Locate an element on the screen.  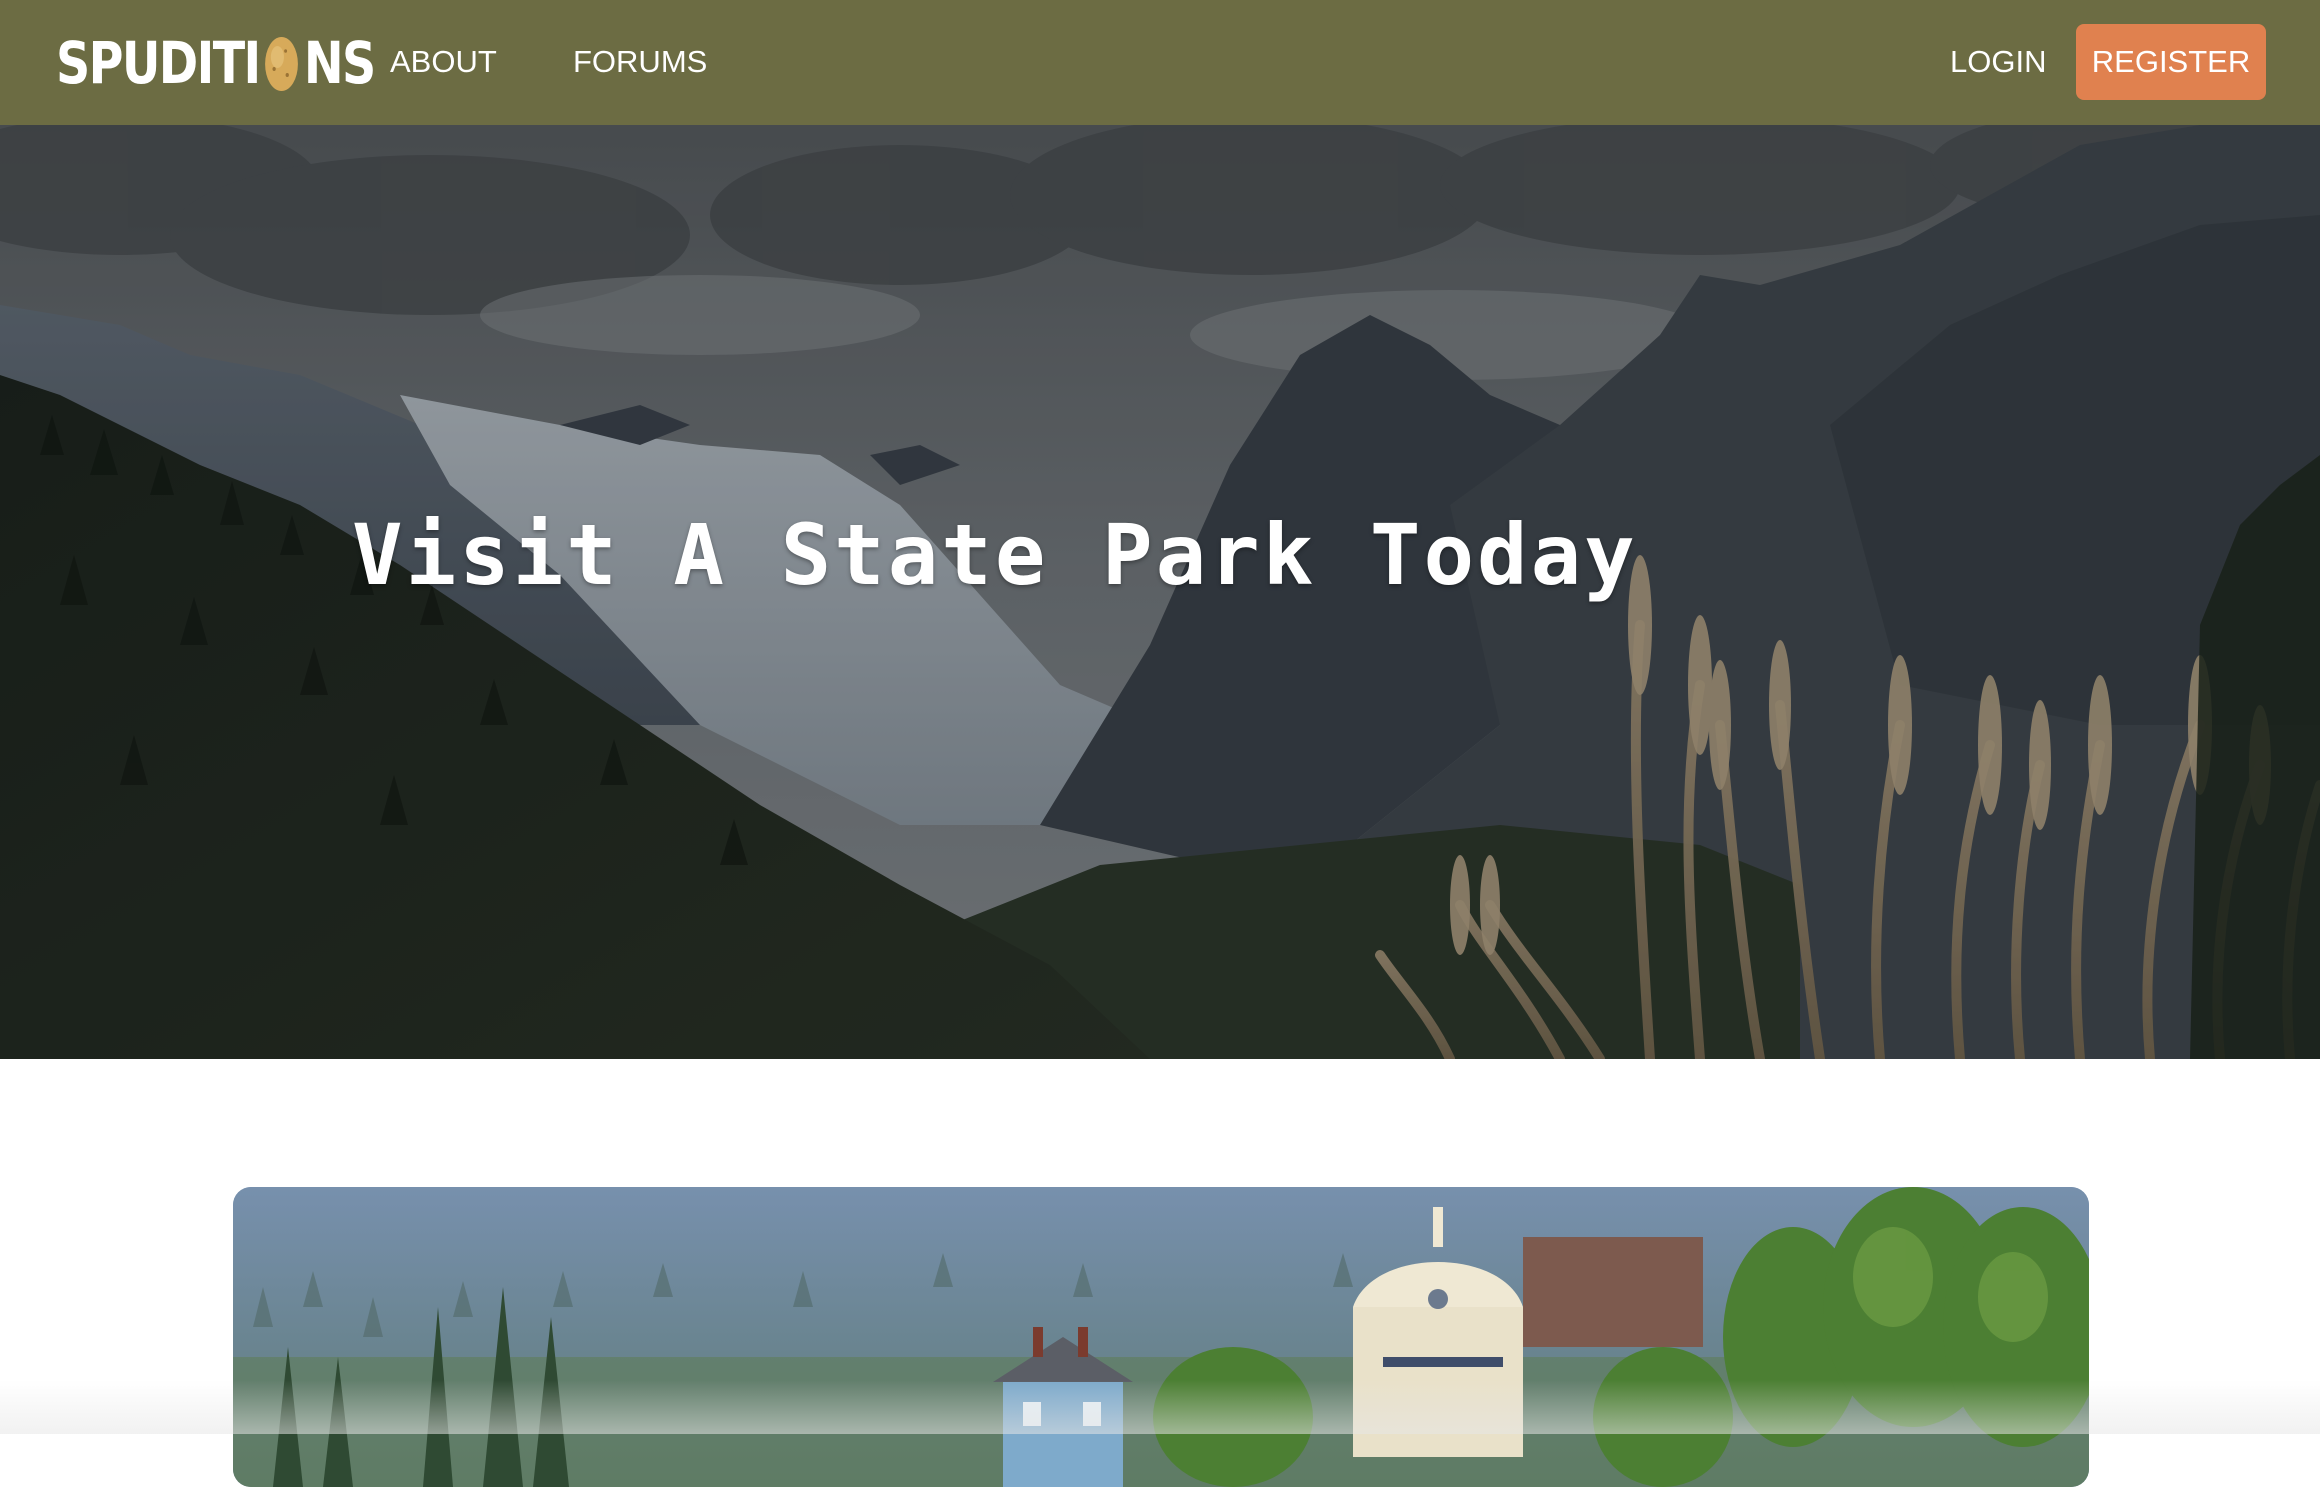
hero-title: Visit A State Park Today is located at coordinates (995, 555).